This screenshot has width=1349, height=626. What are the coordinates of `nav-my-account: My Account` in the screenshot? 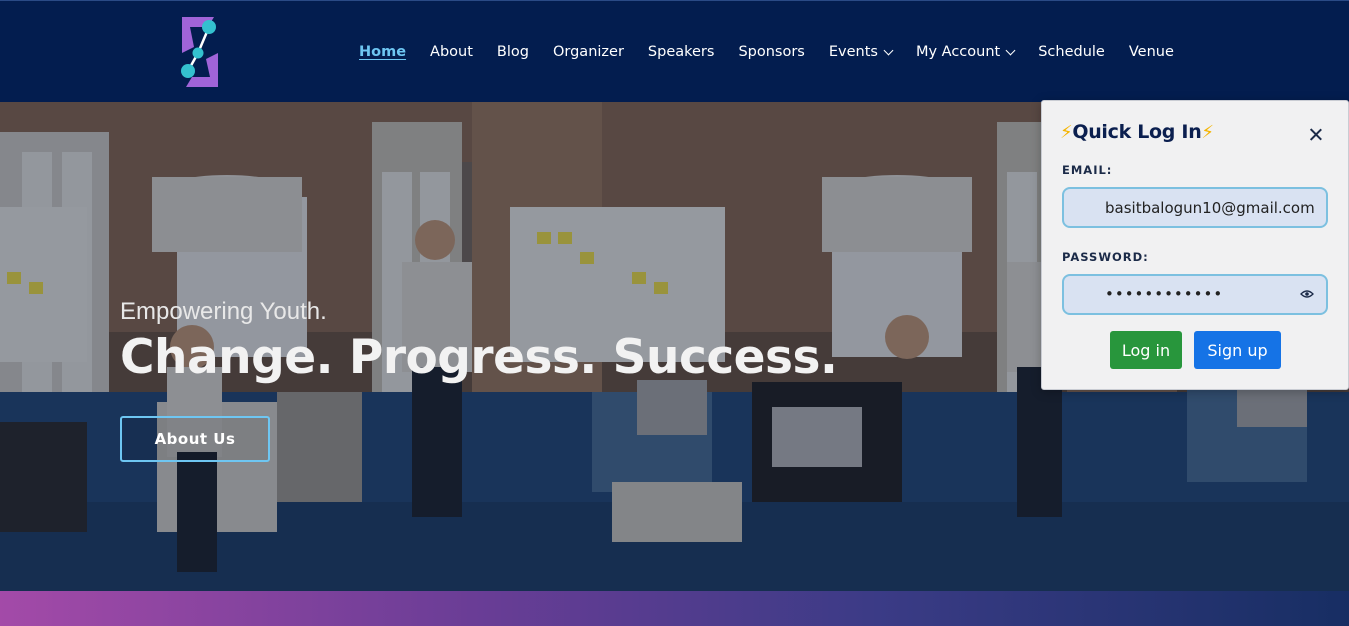 It's located at (965, 52).